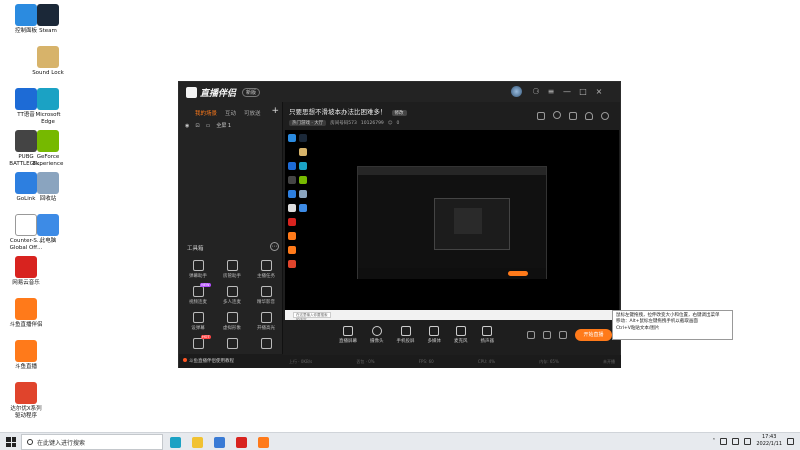  Describe the element at coordinates (201, 290) in the screenshot. I see `tool-icon: NEW` at that location.